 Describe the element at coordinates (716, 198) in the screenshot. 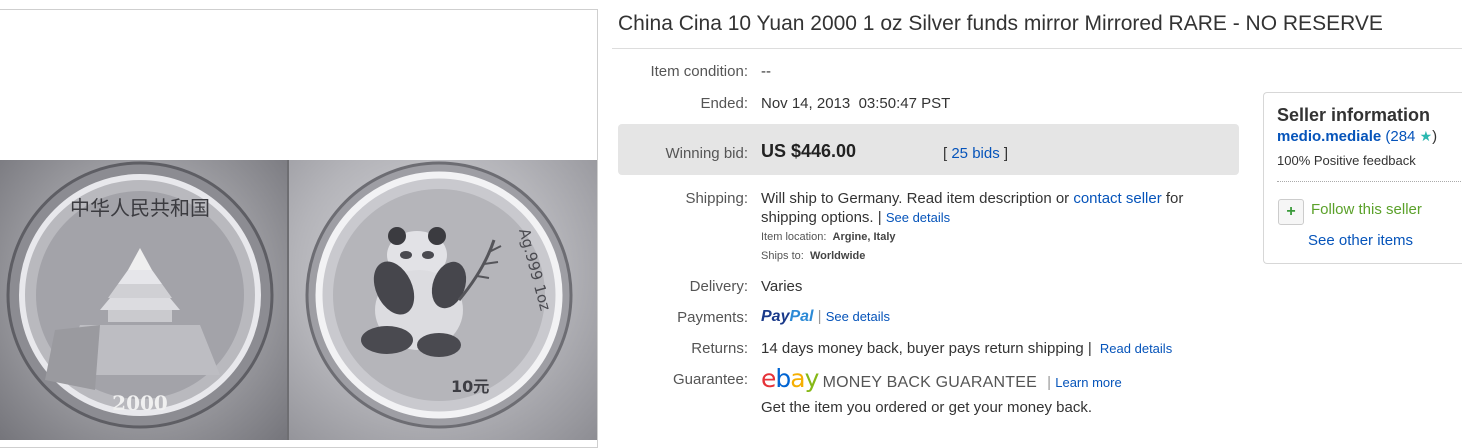

I see `shipping-label: Shipping:` at that location.